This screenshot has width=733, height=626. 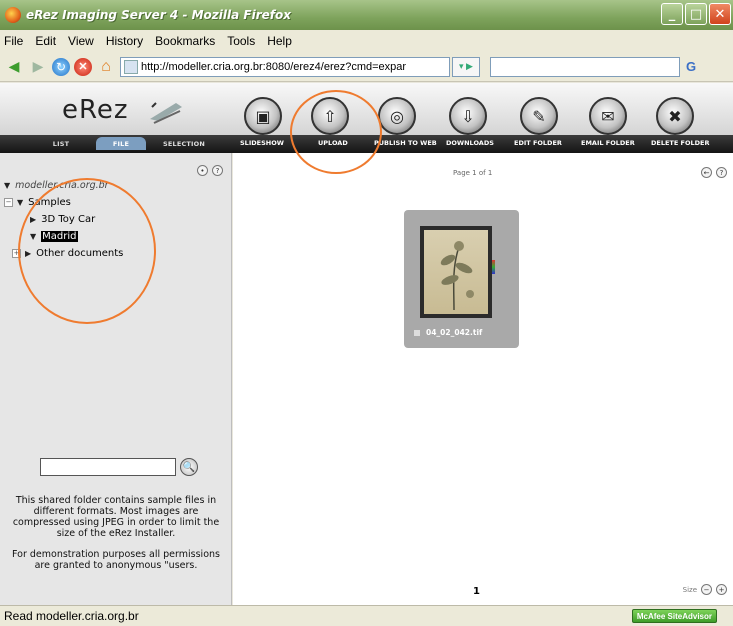 I want to click on thumbnail-image, so click(x=456, y=272).